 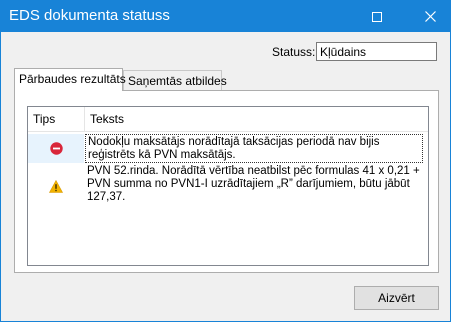 I want to click on grid-header: Tips Teksts, so click(x=228, y=119).